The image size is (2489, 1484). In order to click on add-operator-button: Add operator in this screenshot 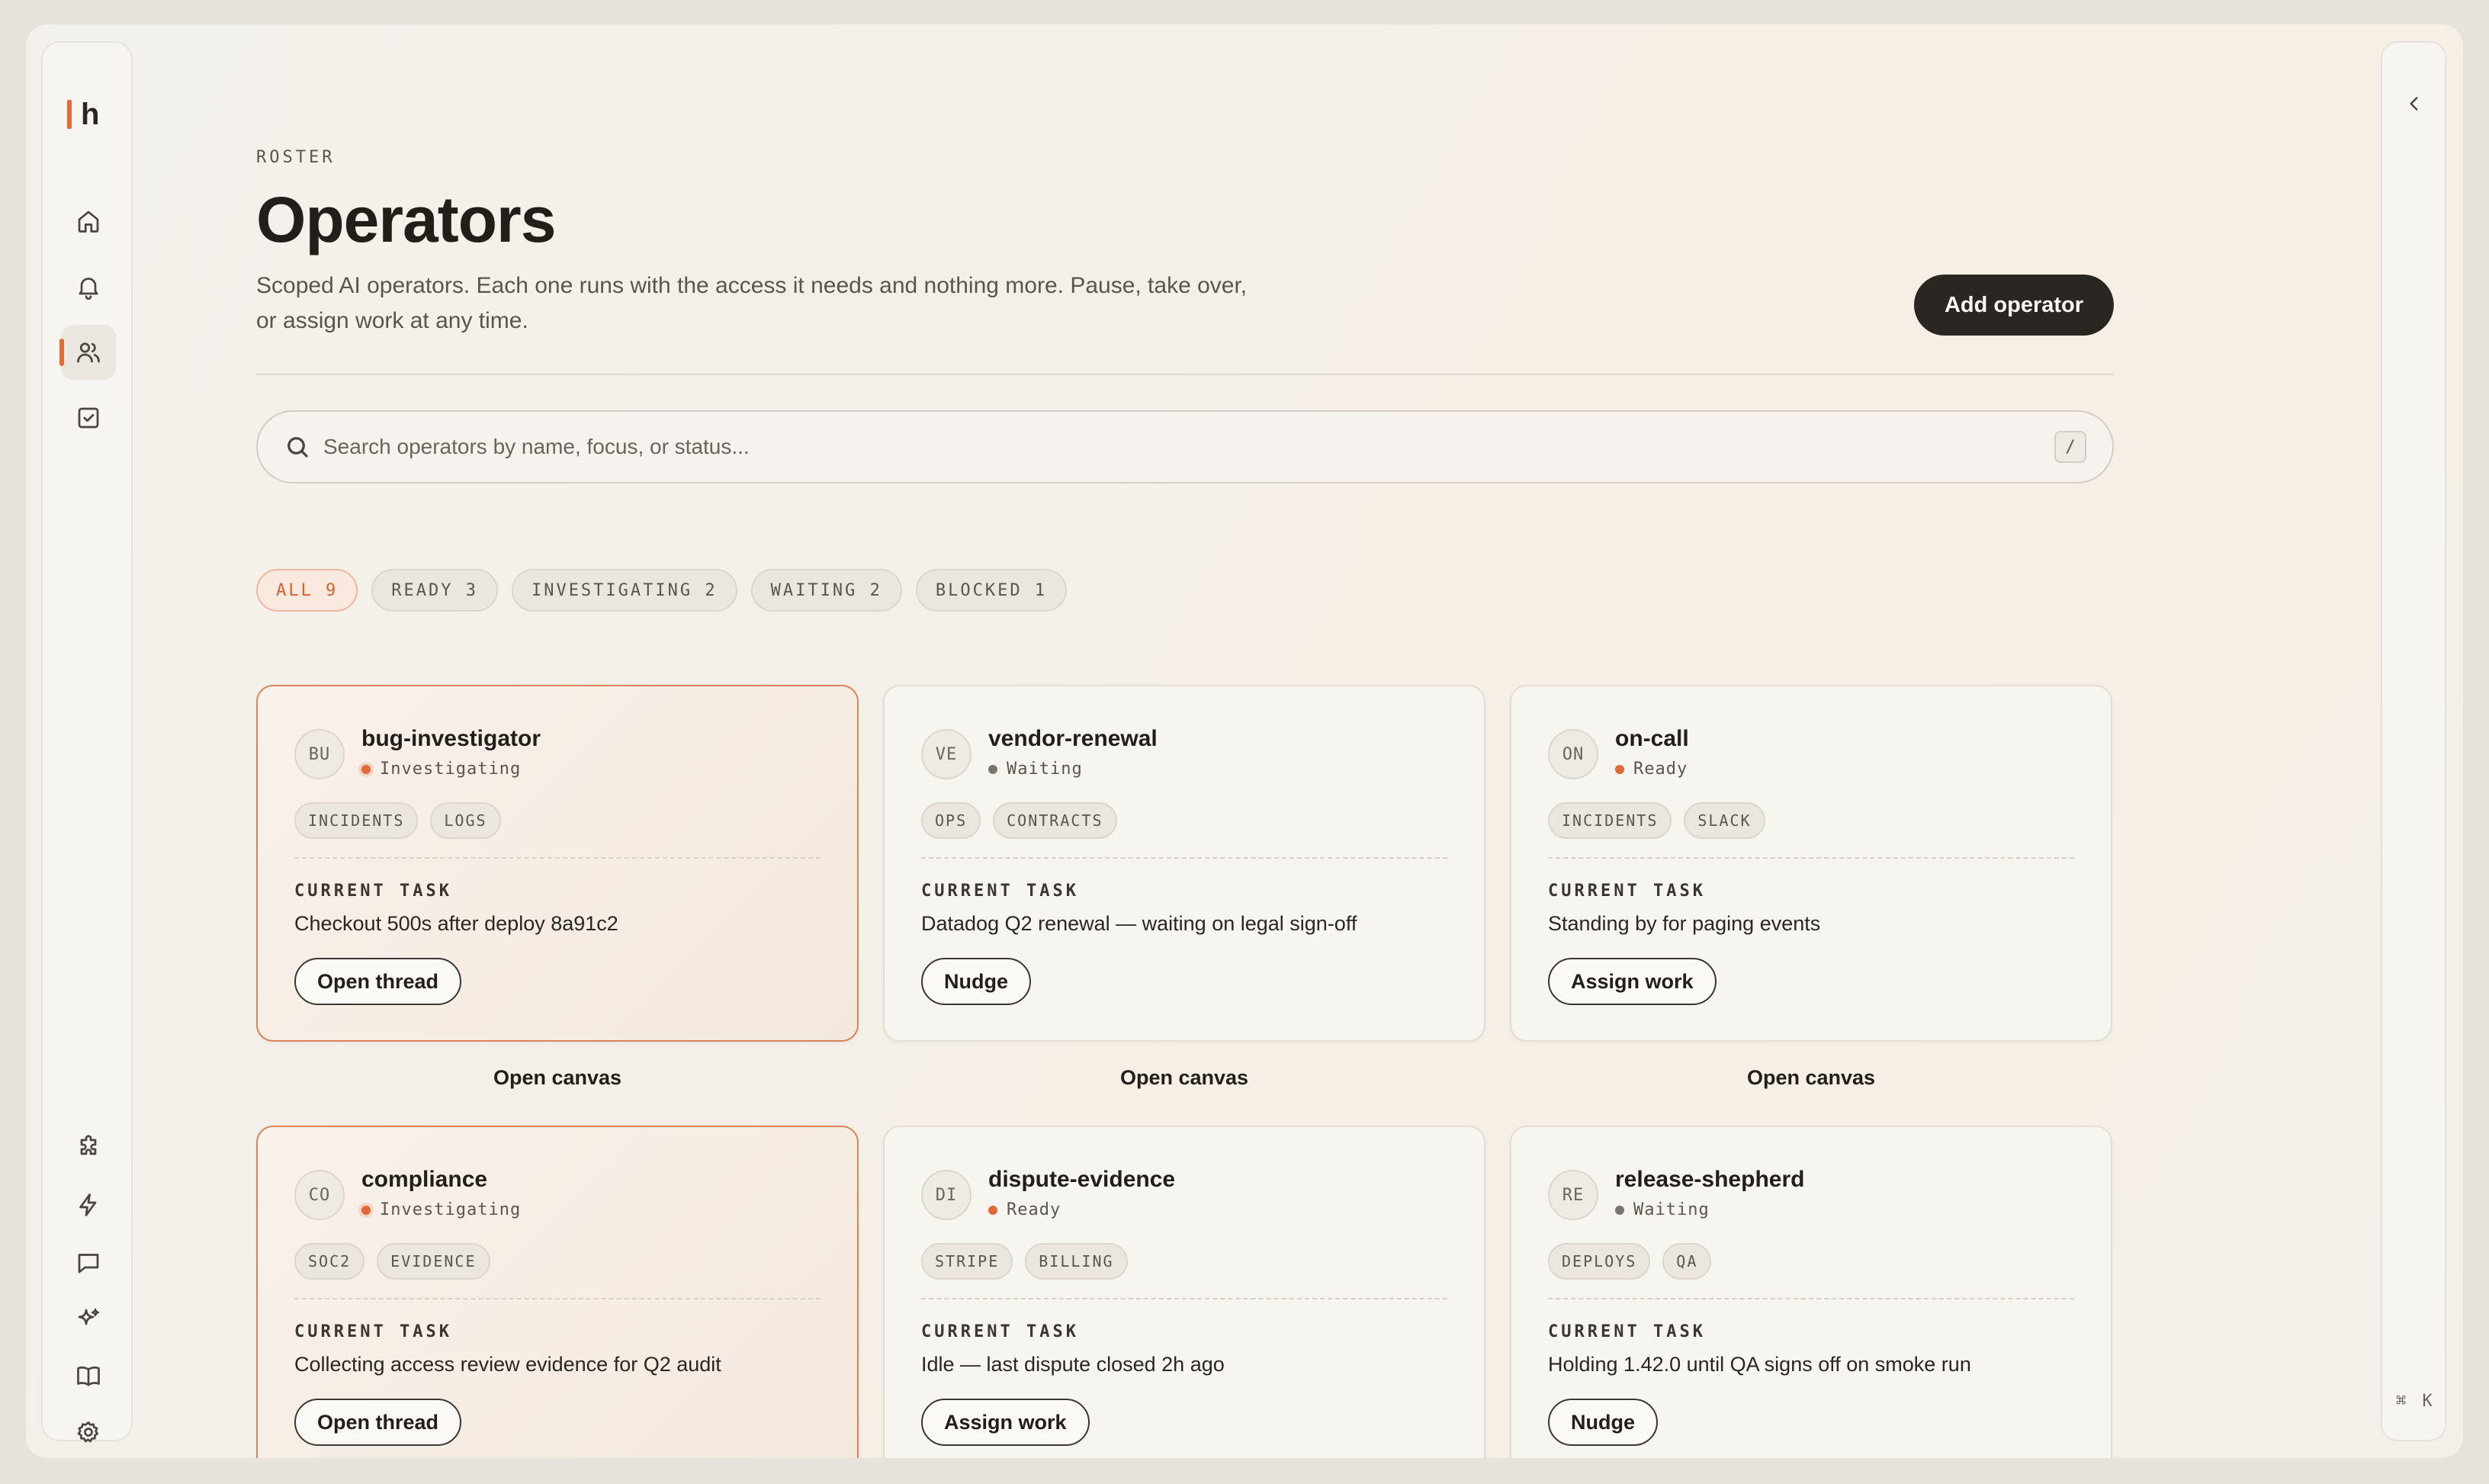, I will do `click(2014, 305)`.